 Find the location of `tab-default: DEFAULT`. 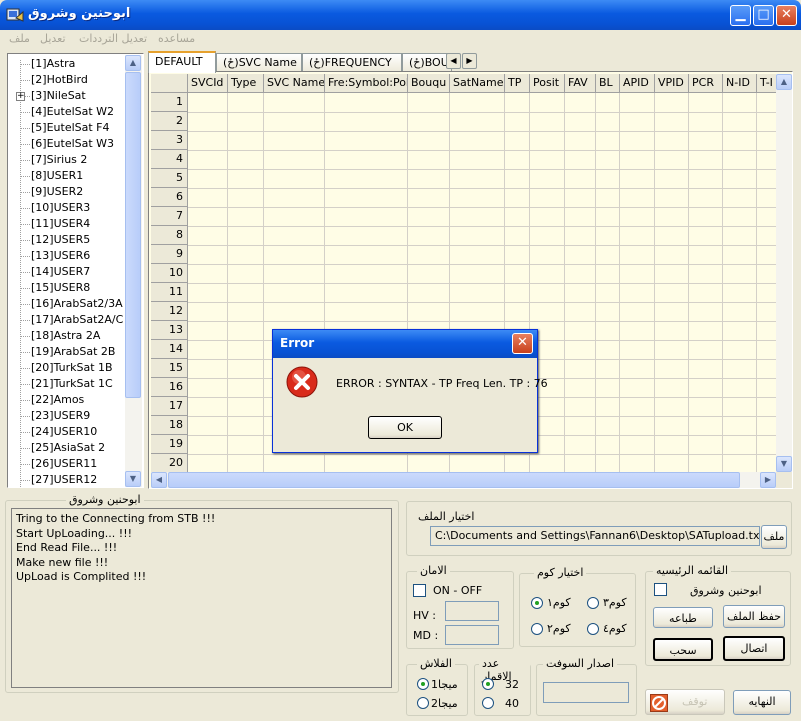

tab-default: DEFAULT is located at coordinates (182, 62).